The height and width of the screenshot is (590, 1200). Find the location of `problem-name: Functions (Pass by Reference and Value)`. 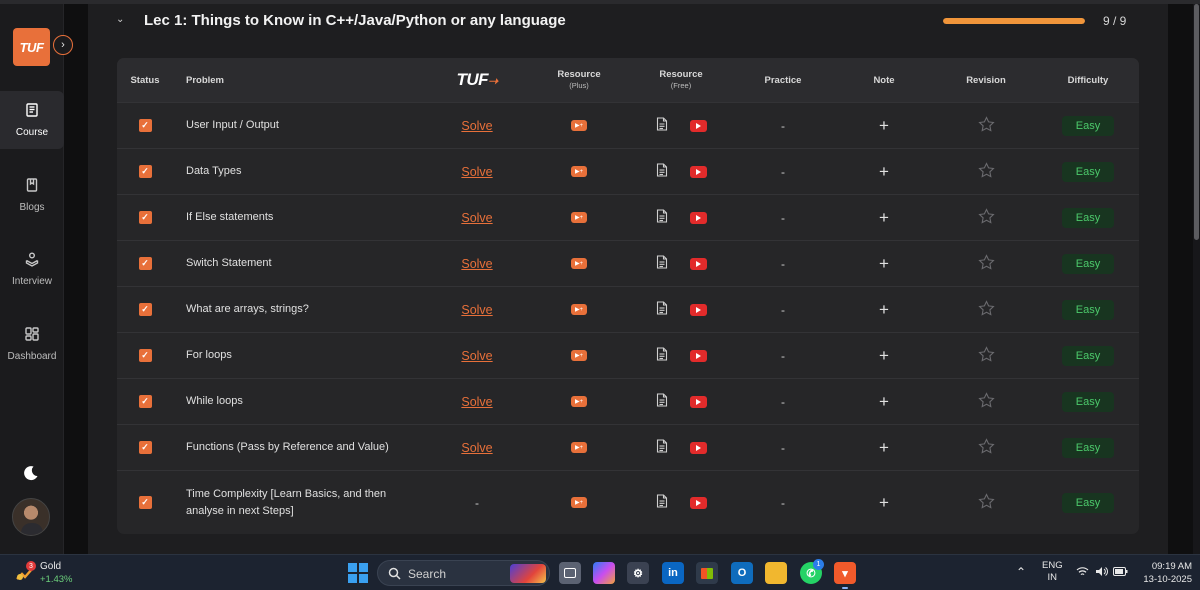

problem-name: Functions (Pass by Reference and Value) is located at coordinates (287, 447).